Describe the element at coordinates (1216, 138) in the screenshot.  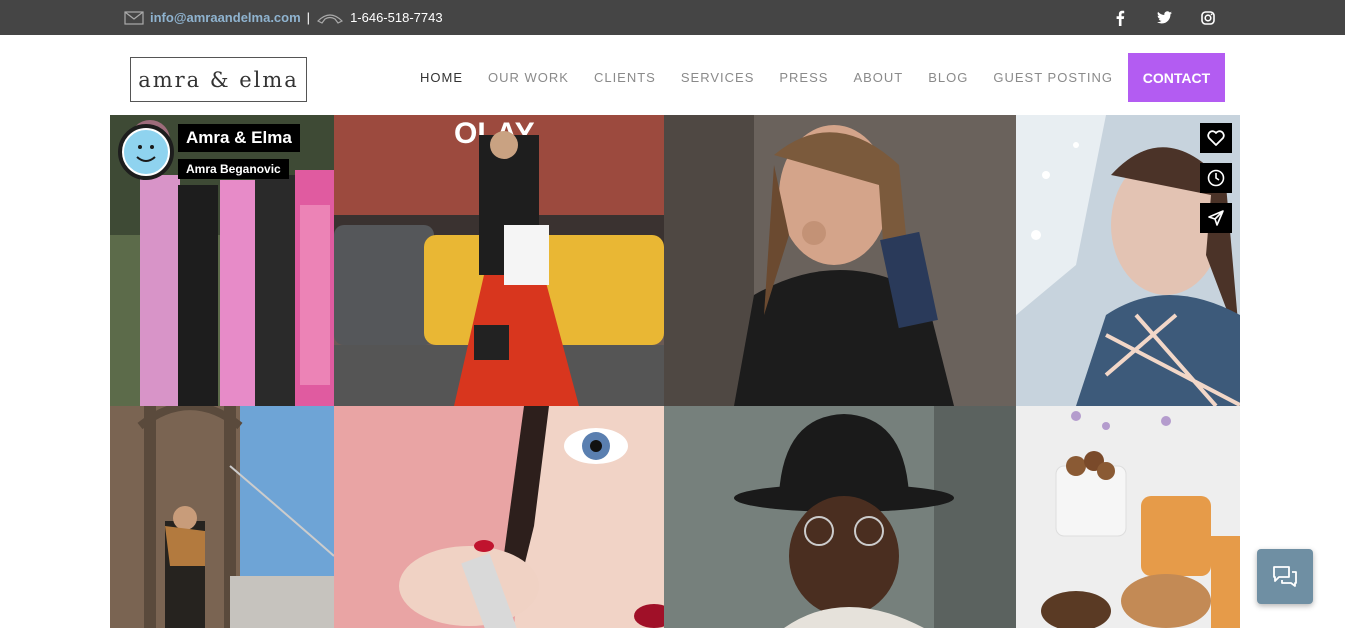
I see `heart-icon` at that location.